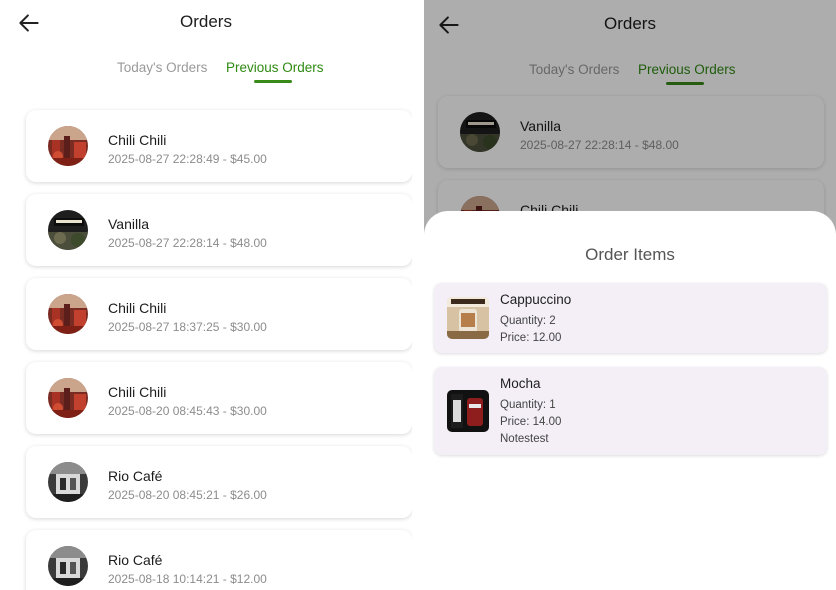 The image size is (836, 590). I want to click on mocha-image, so click(468, 411).